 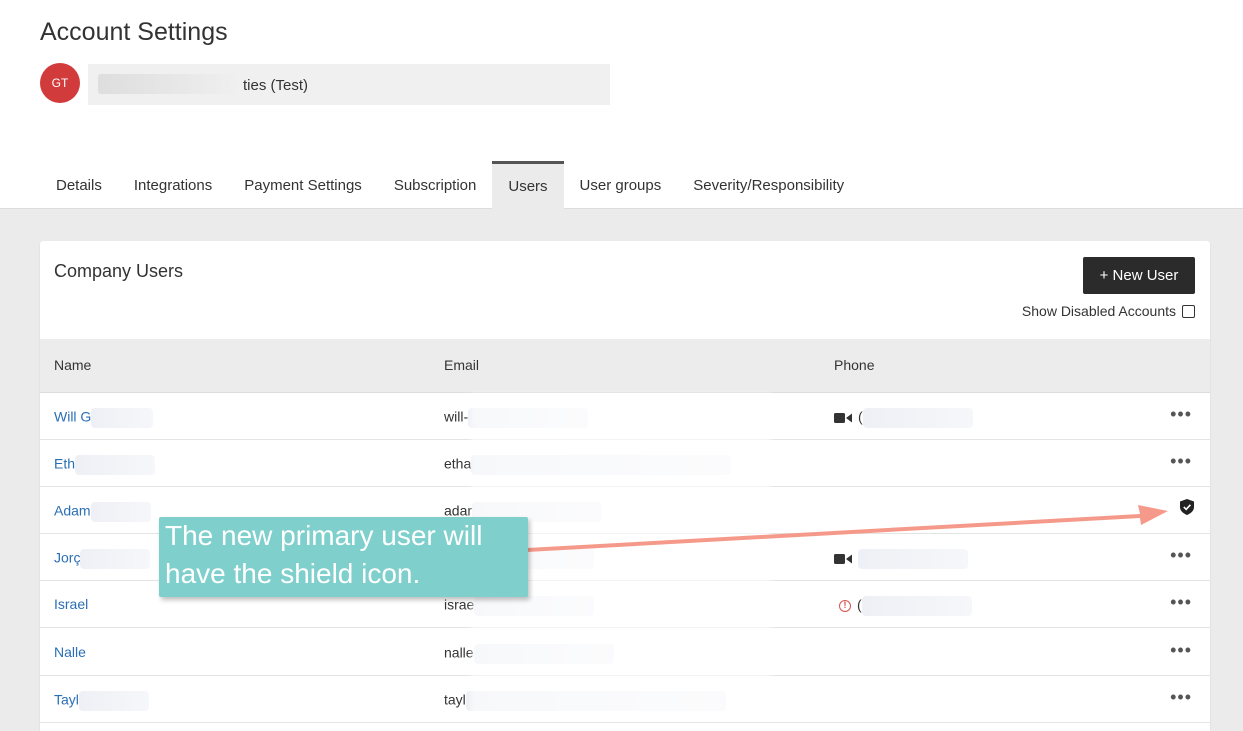 I want to click on user-email: will-, so click(x=516, y=418).